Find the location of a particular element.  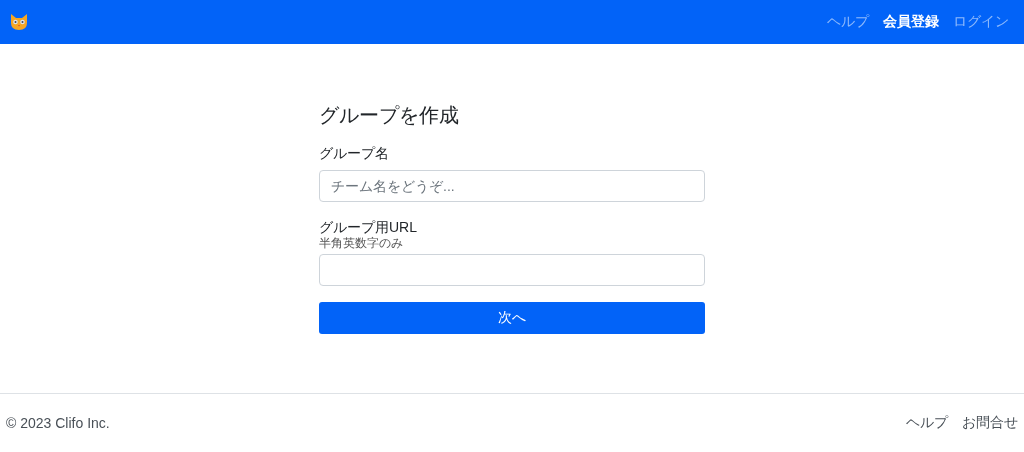

footer-link: お問合せ is located at coordinates (990, 423).